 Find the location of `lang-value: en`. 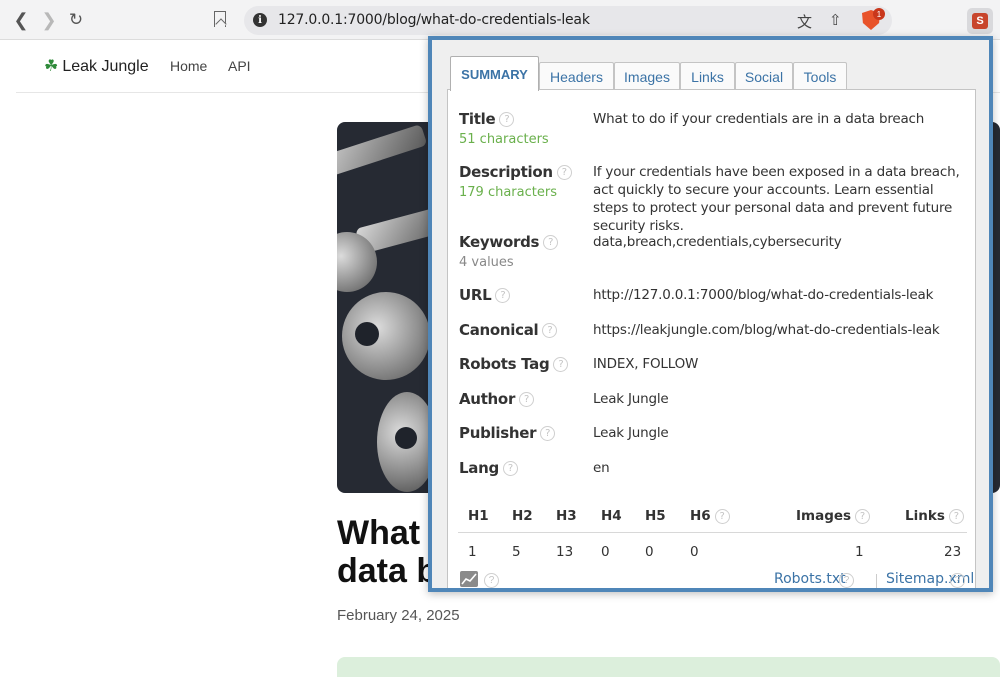

lang-value: en is located at coordinates (601, 468).